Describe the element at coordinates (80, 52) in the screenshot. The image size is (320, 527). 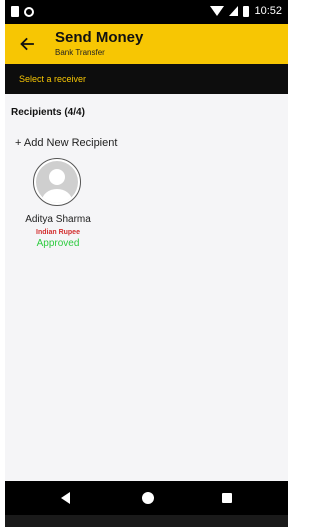
I see `page-subtitle: Bank Transfer` at that location.